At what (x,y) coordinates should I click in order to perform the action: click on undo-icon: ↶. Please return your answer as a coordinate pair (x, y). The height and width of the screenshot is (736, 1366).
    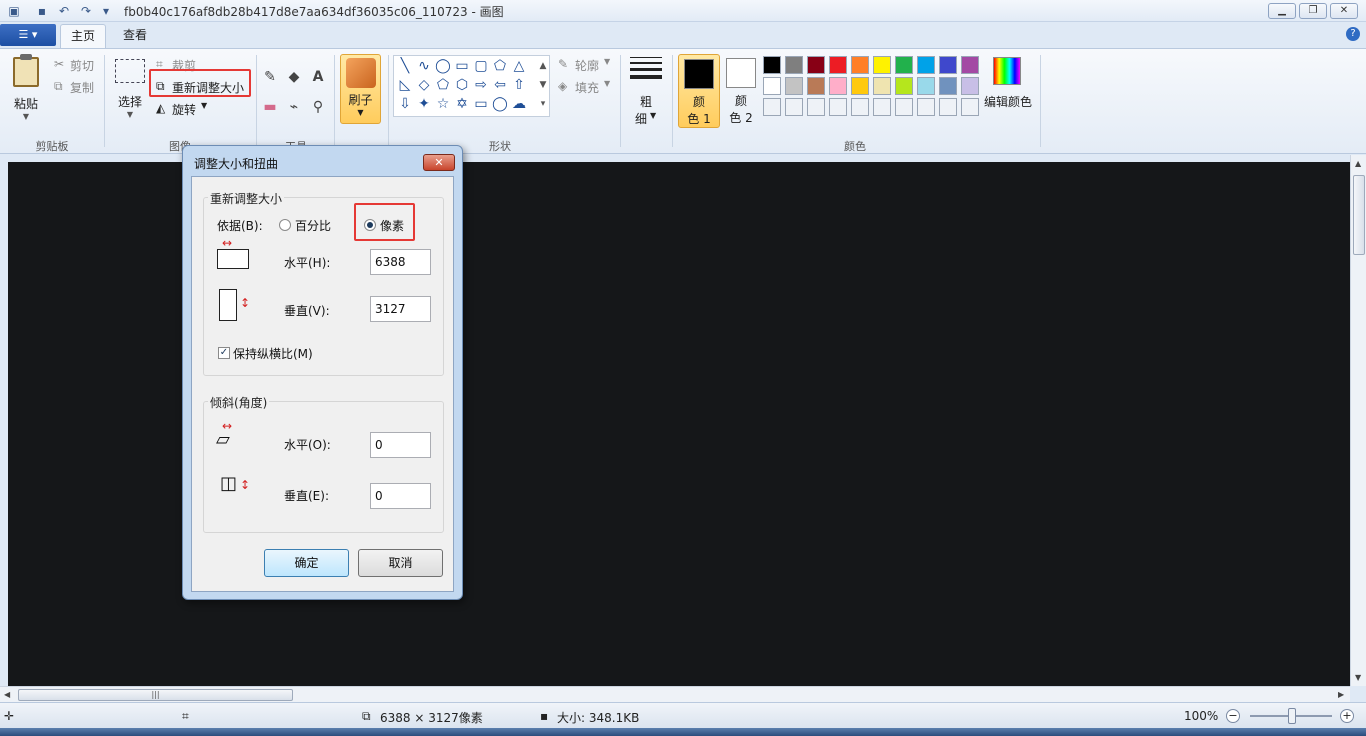
    Looking at the image, I should click on (64, 11).